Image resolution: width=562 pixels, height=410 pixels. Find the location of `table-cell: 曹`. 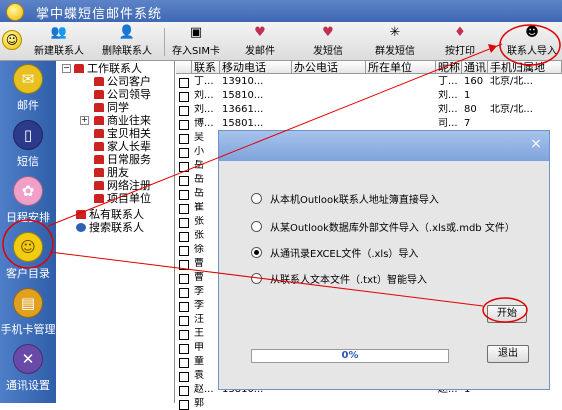

table-cell: 曹 is located at coordinates (199, 263).